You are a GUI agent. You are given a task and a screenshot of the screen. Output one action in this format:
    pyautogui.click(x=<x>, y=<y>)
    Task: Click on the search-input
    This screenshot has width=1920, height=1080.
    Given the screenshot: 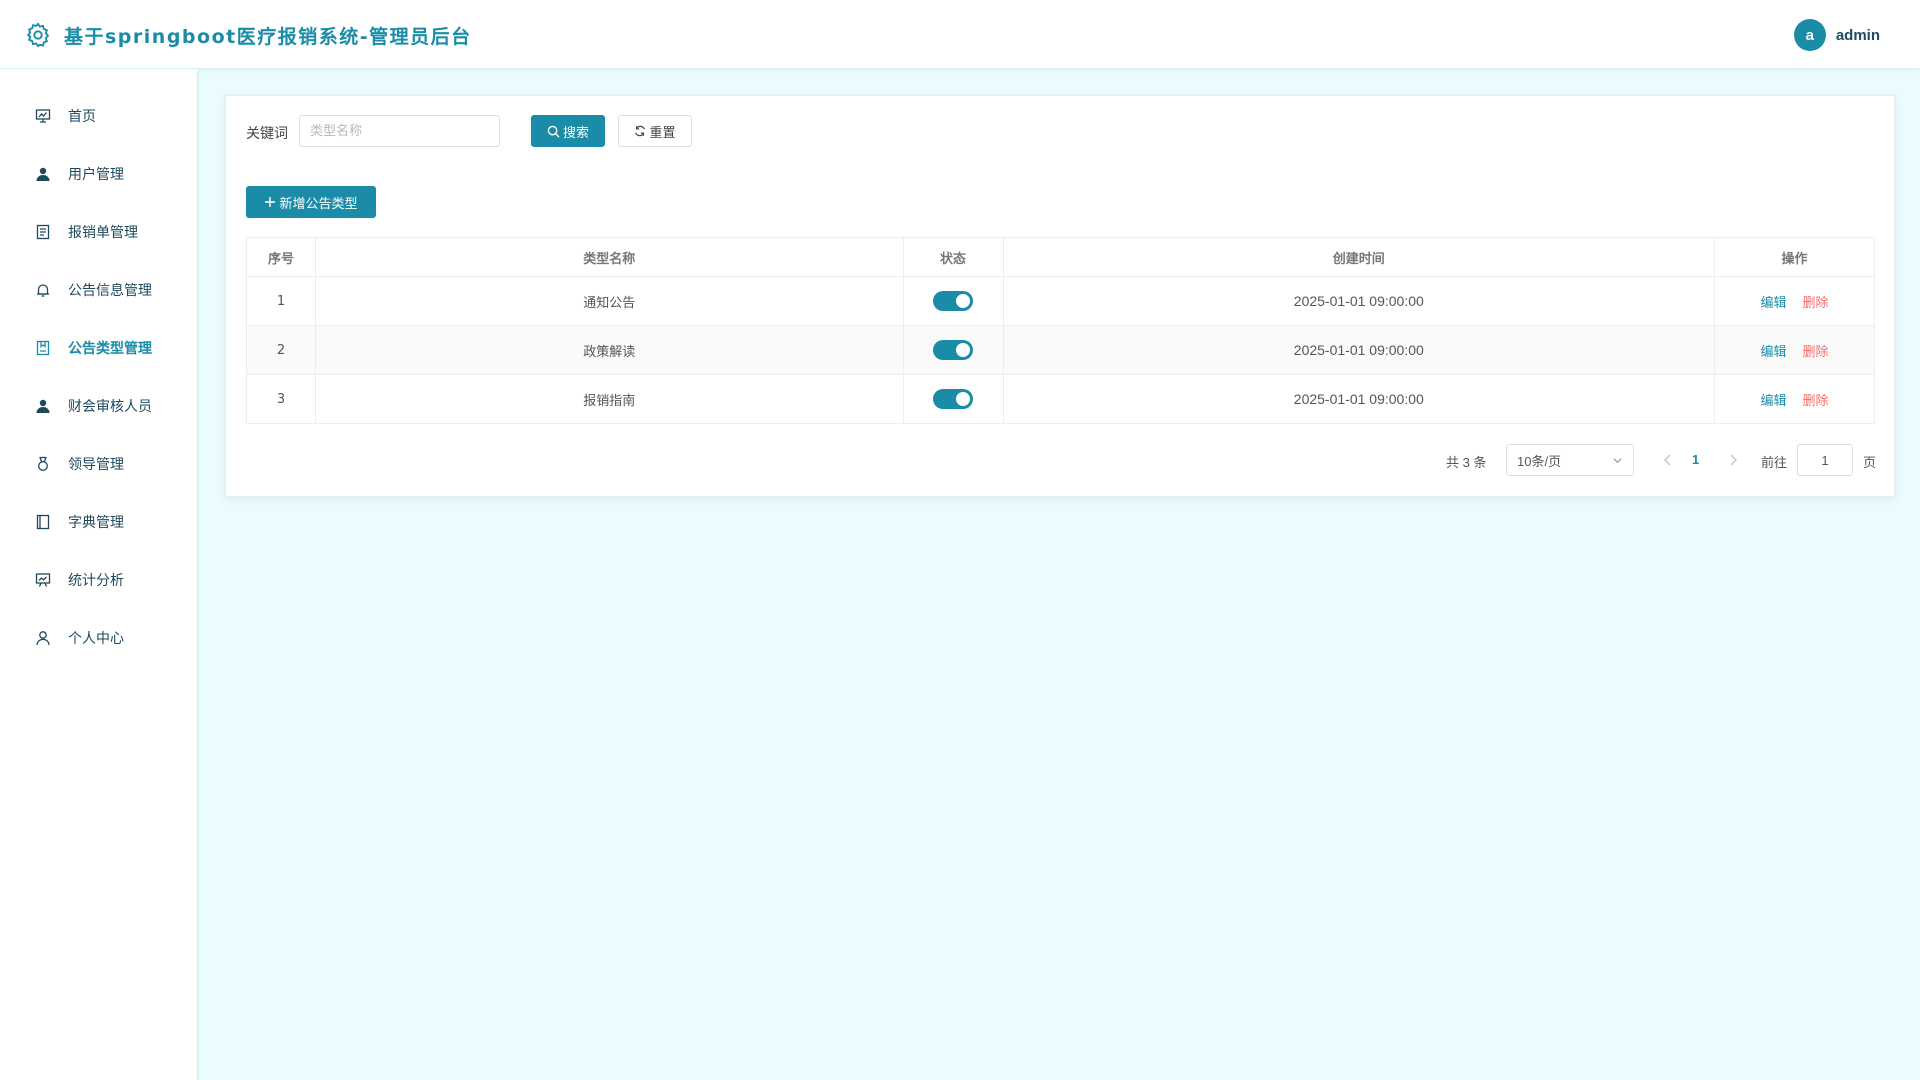 What is the action you would take?
    pyautogui.click(x=399, y=131)
    